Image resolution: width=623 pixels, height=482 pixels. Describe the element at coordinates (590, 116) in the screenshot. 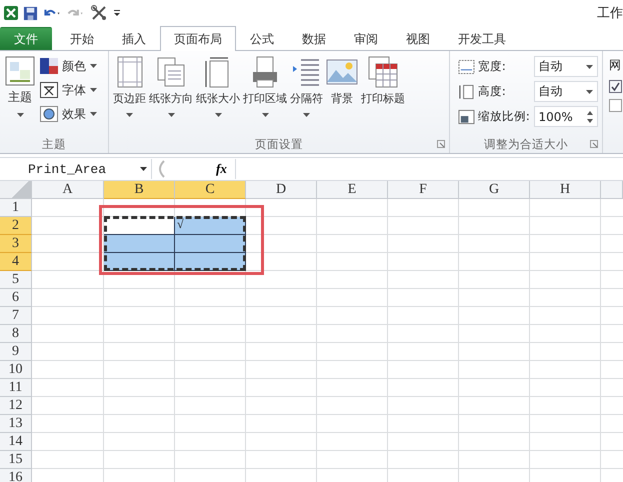

I see `spin-arrows-icon` at that location.